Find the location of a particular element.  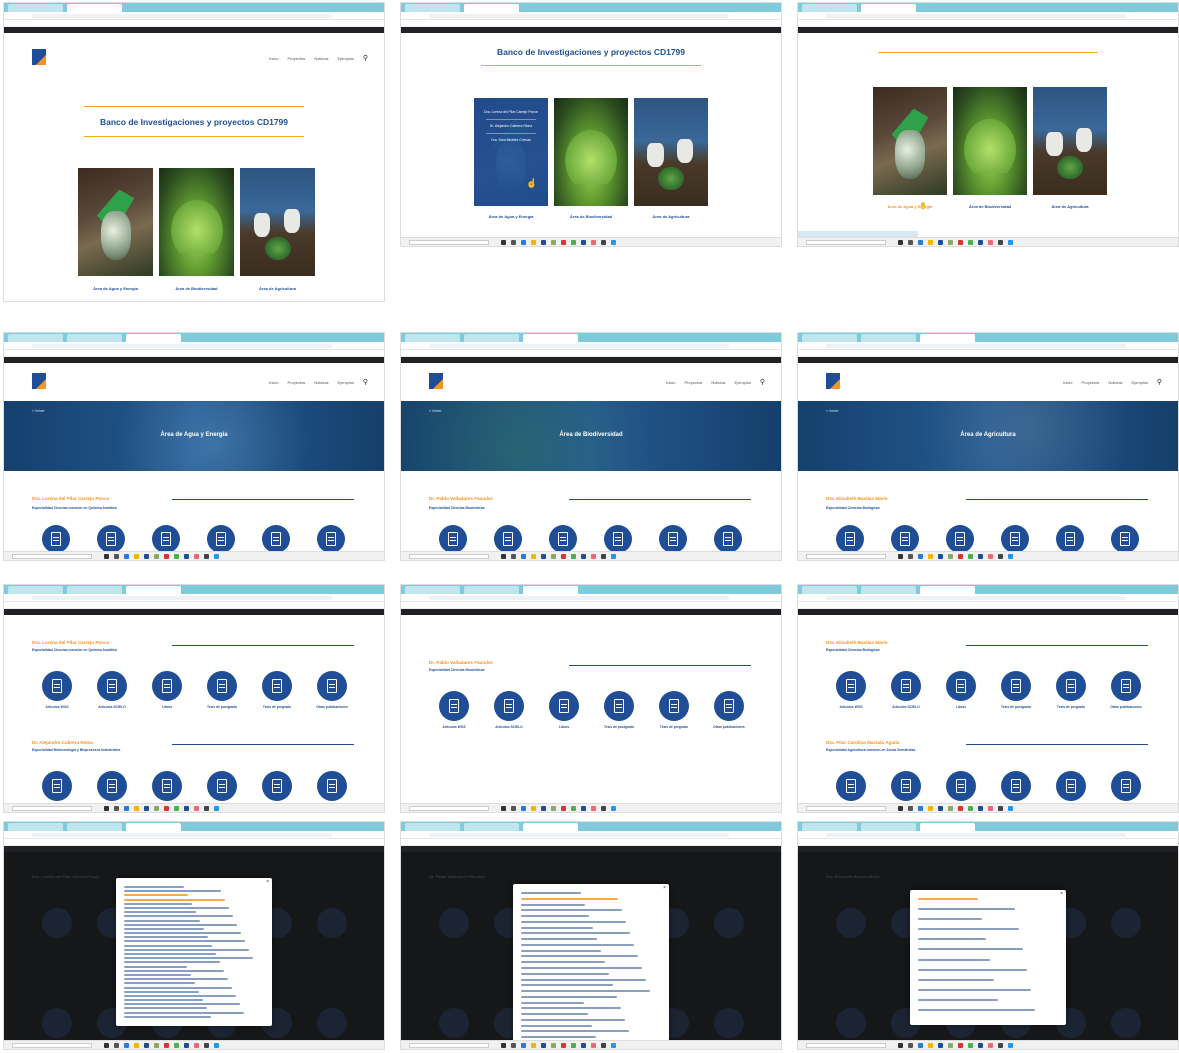

publication-label: Artículos SCIELO is located at coordinates (112, 707).